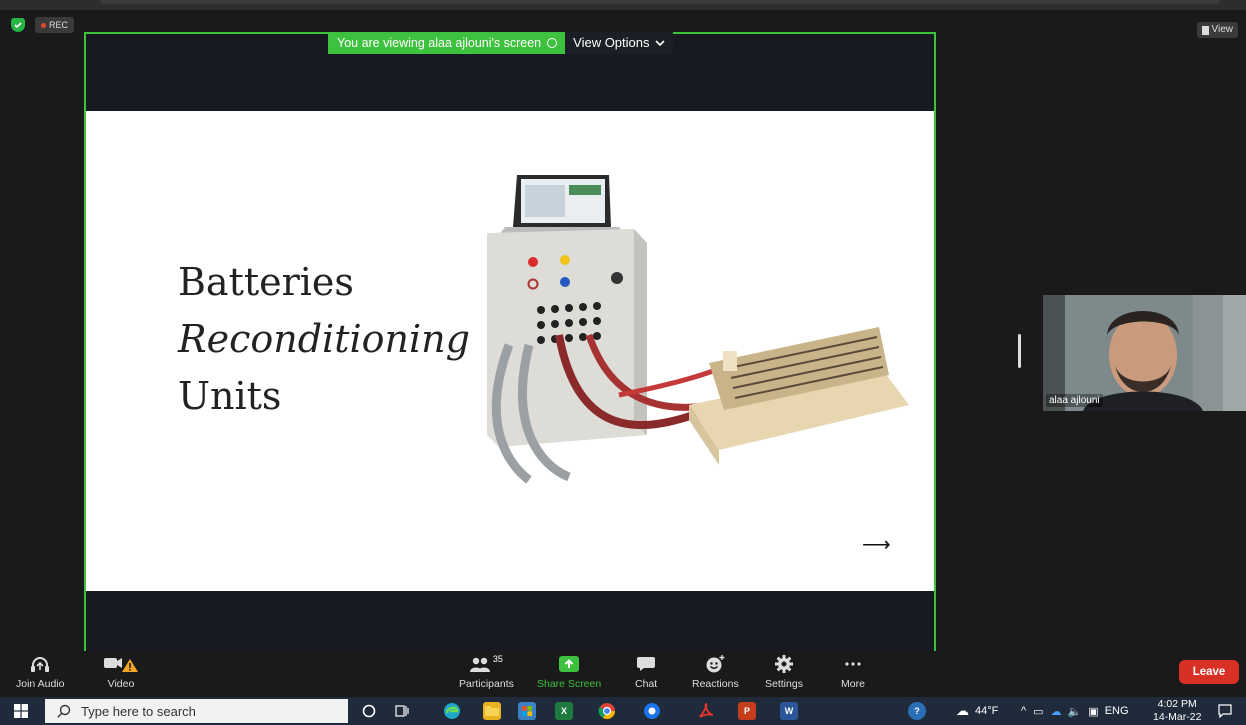  Describe the element at coordinates (59, 25) in the screenshot. I see `rec-label: REC` at that location.